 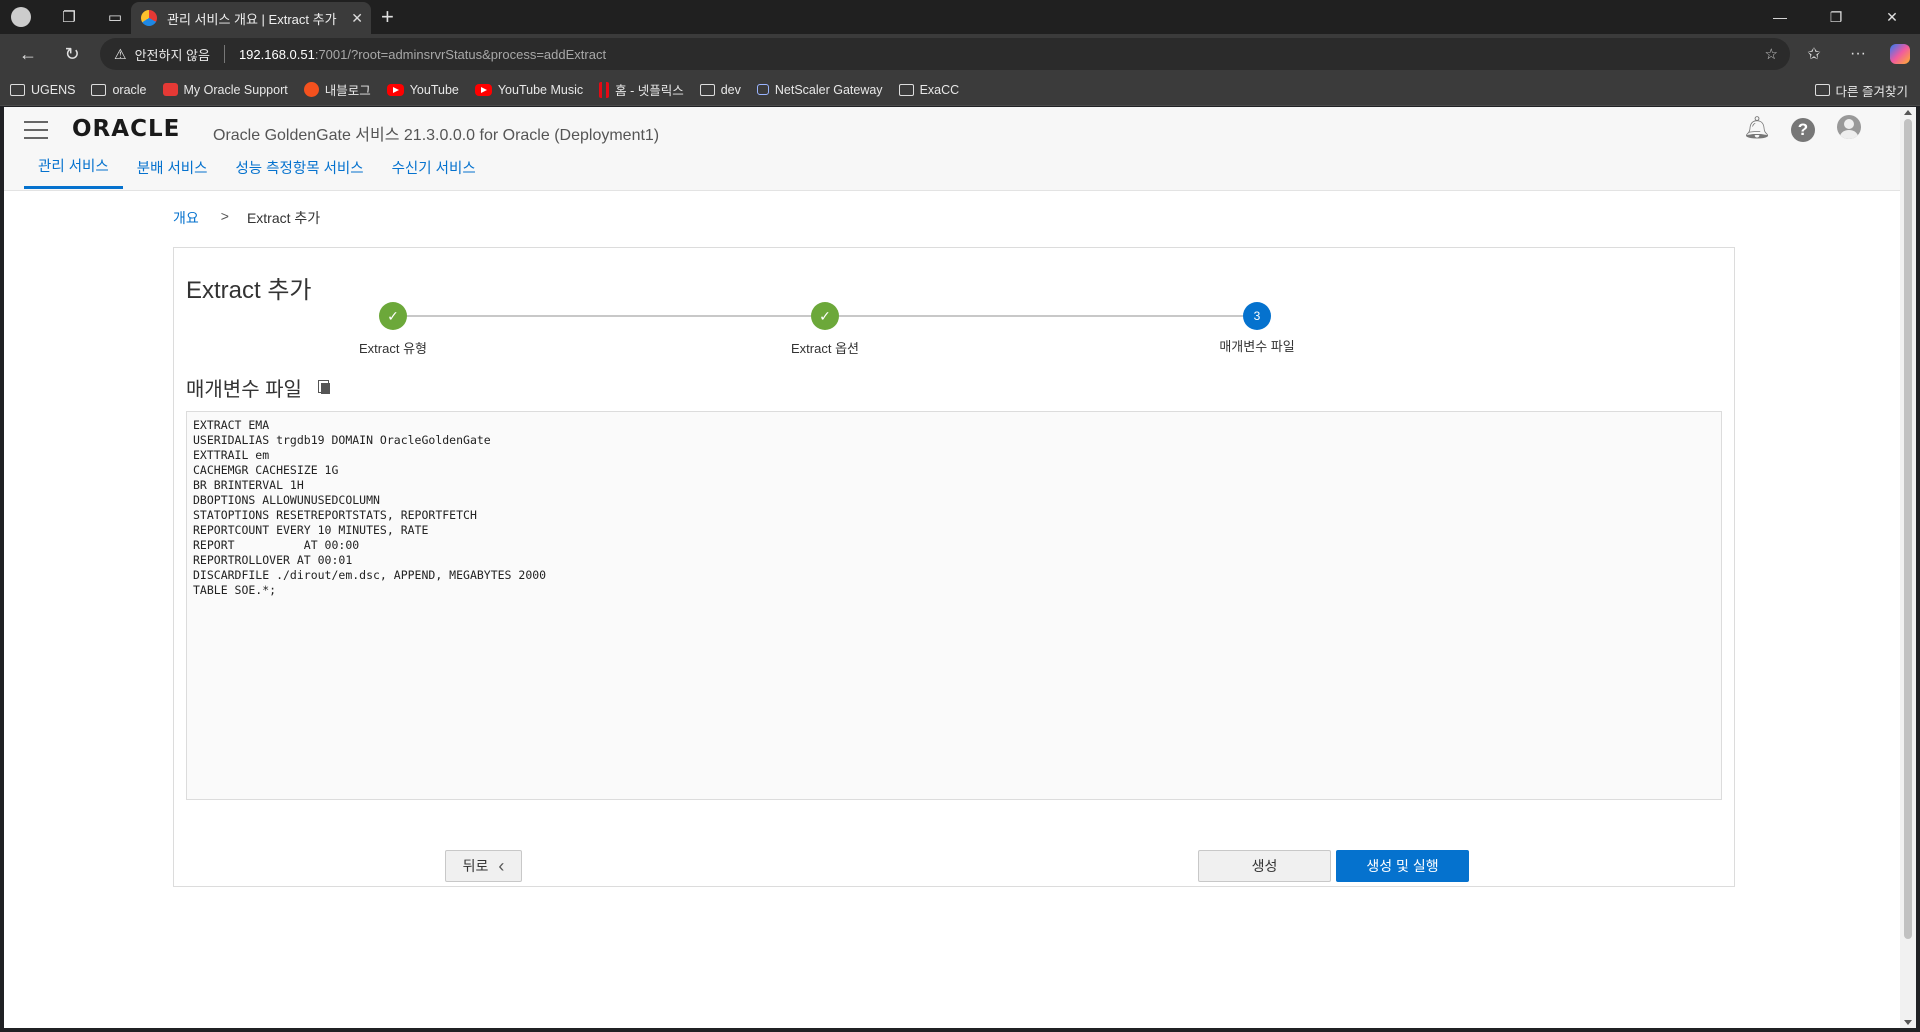 I want to click on back-button-label: 뒤로, so click(x=475, y=866).